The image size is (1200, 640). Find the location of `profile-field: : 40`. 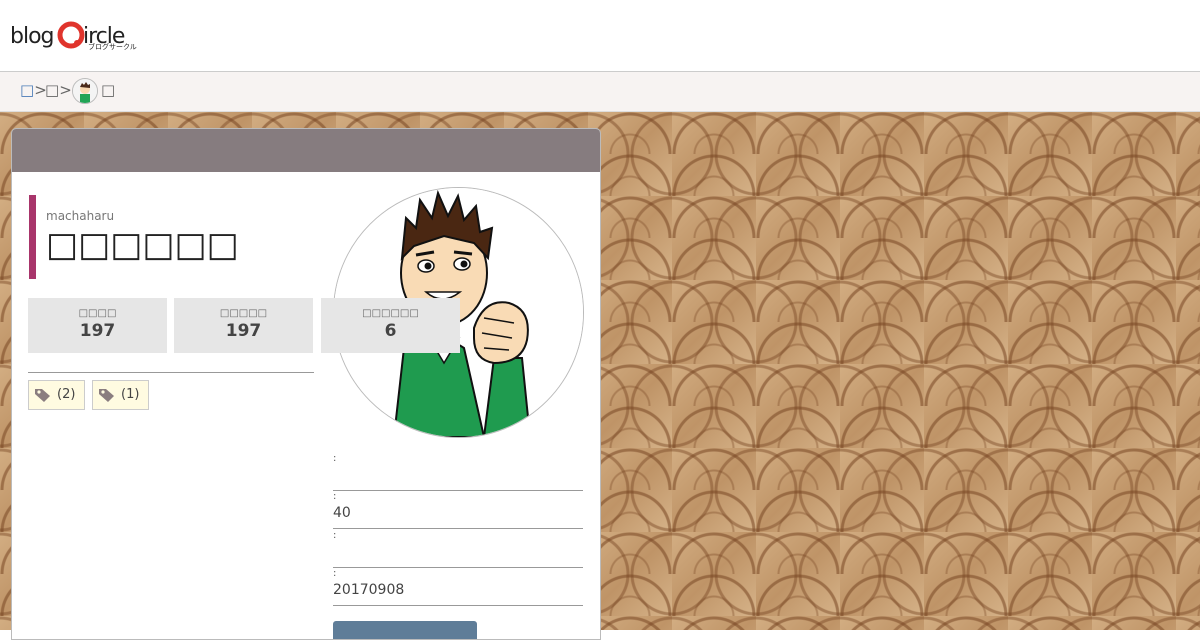

profile-field: : 40 is located at coordinates (458, 510).